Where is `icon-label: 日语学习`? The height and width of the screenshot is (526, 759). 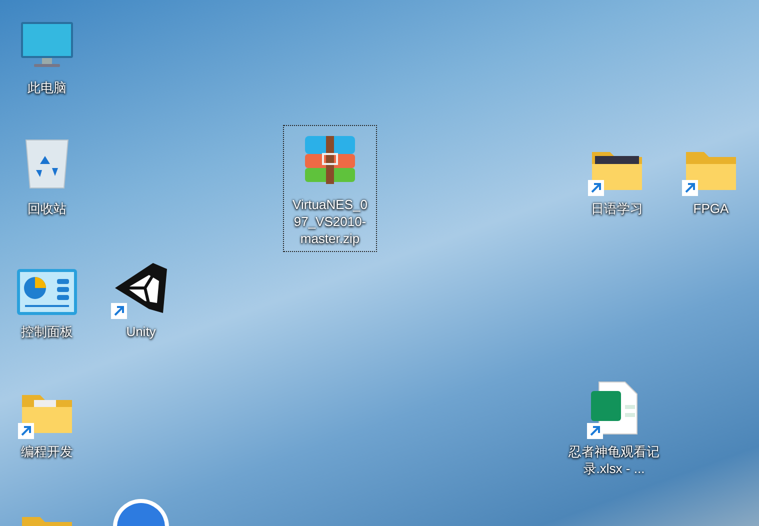 icon-label: 日语学习 is located at coordinates (617, 208).